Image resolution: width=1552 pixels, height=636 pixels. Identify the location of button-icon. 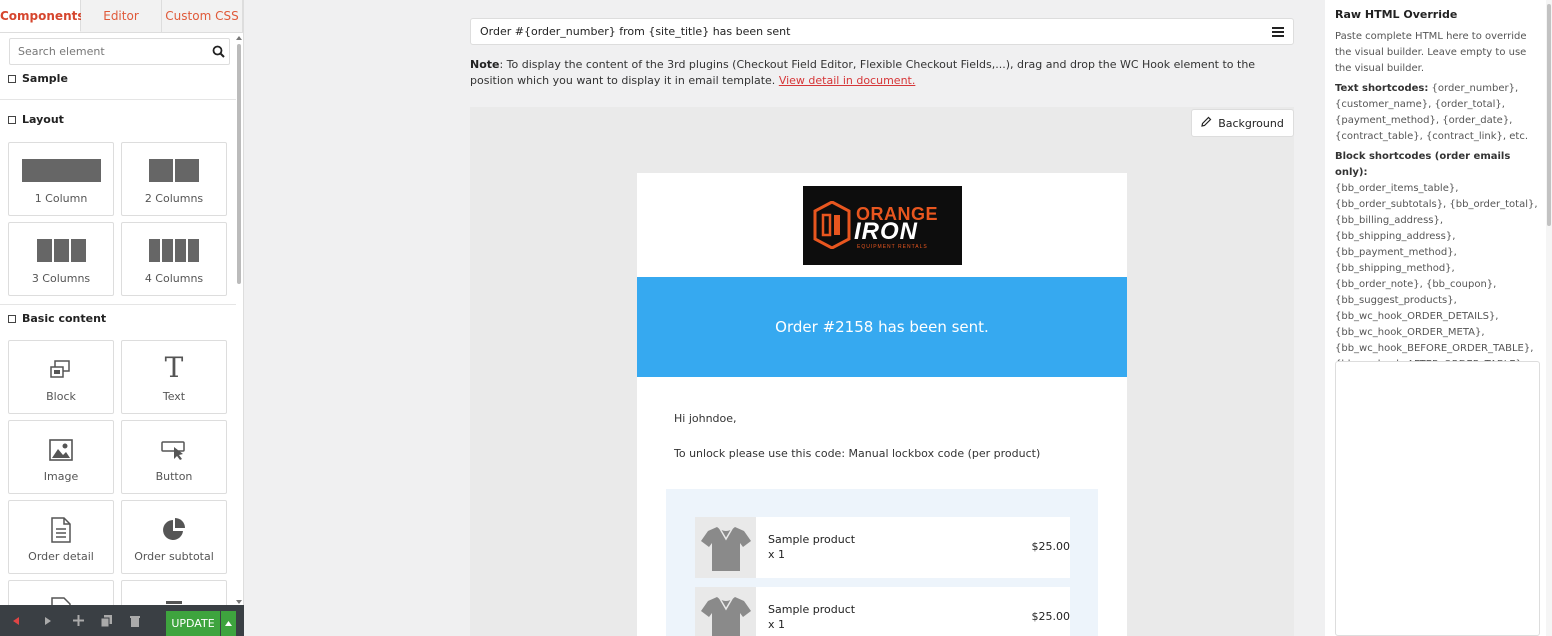
(174, 451).